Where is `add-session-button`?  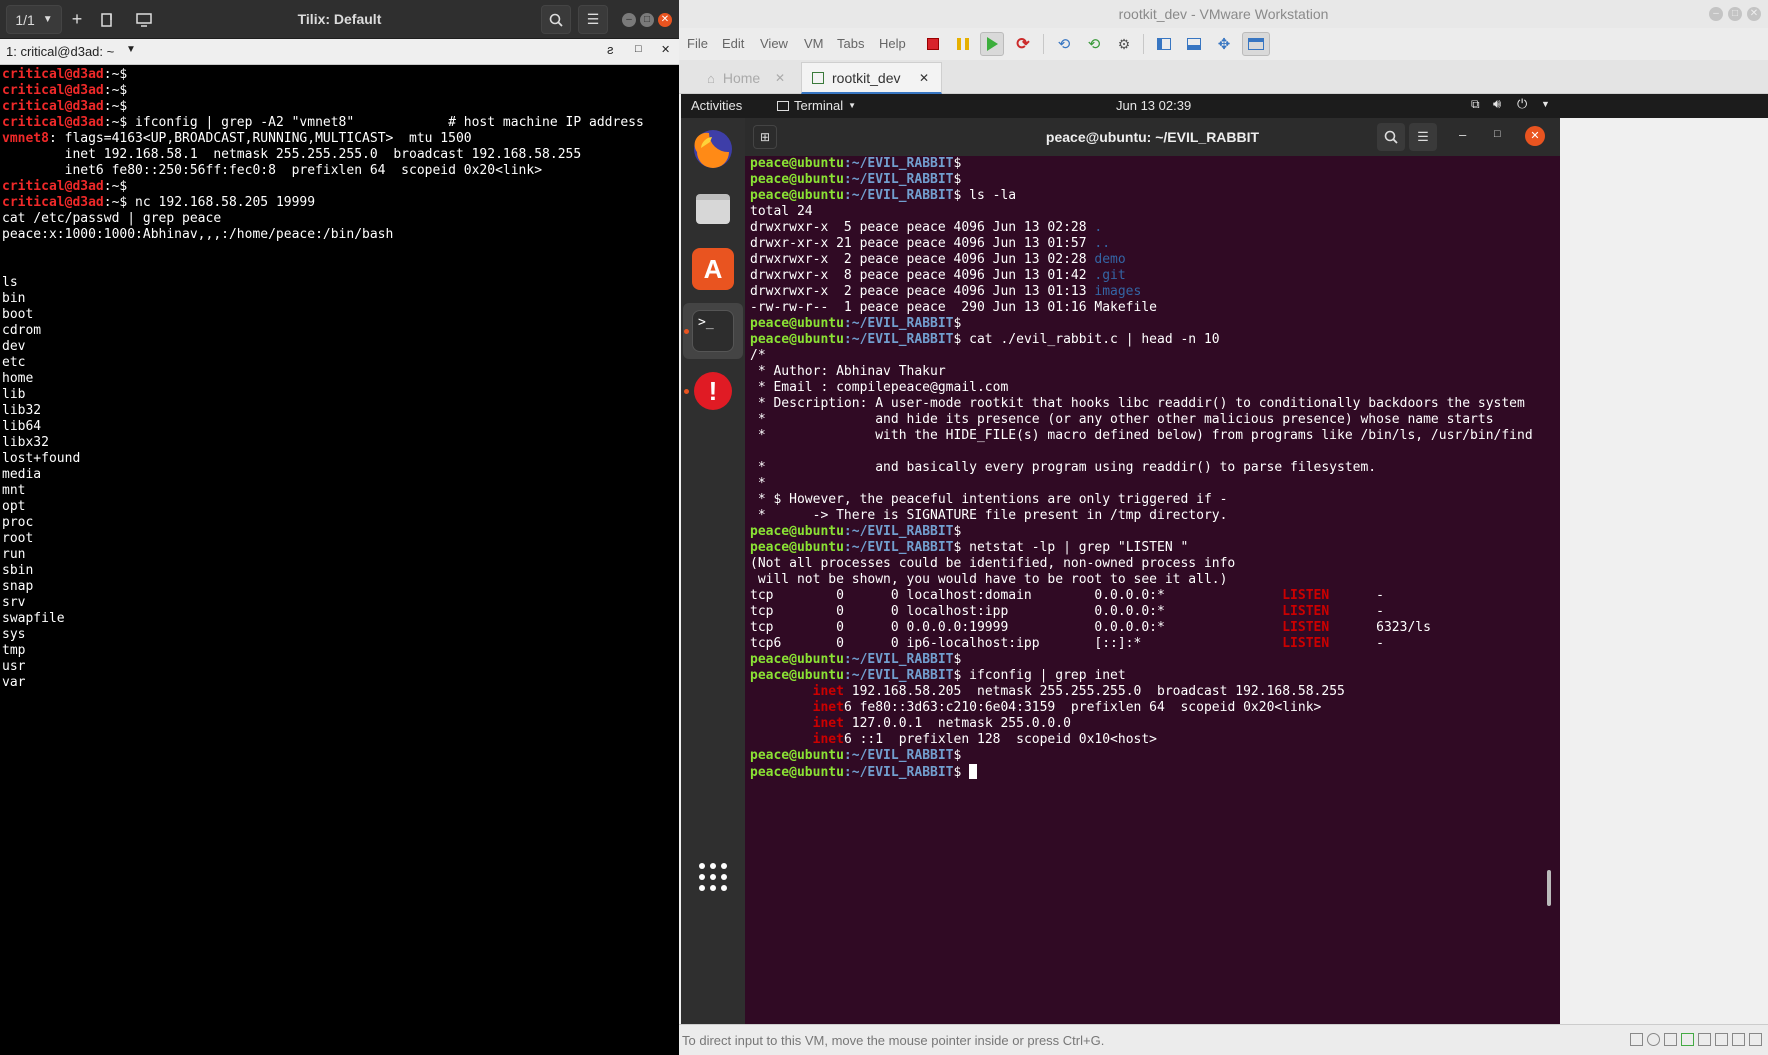
add-session-button is located at coordinates (107, 19).